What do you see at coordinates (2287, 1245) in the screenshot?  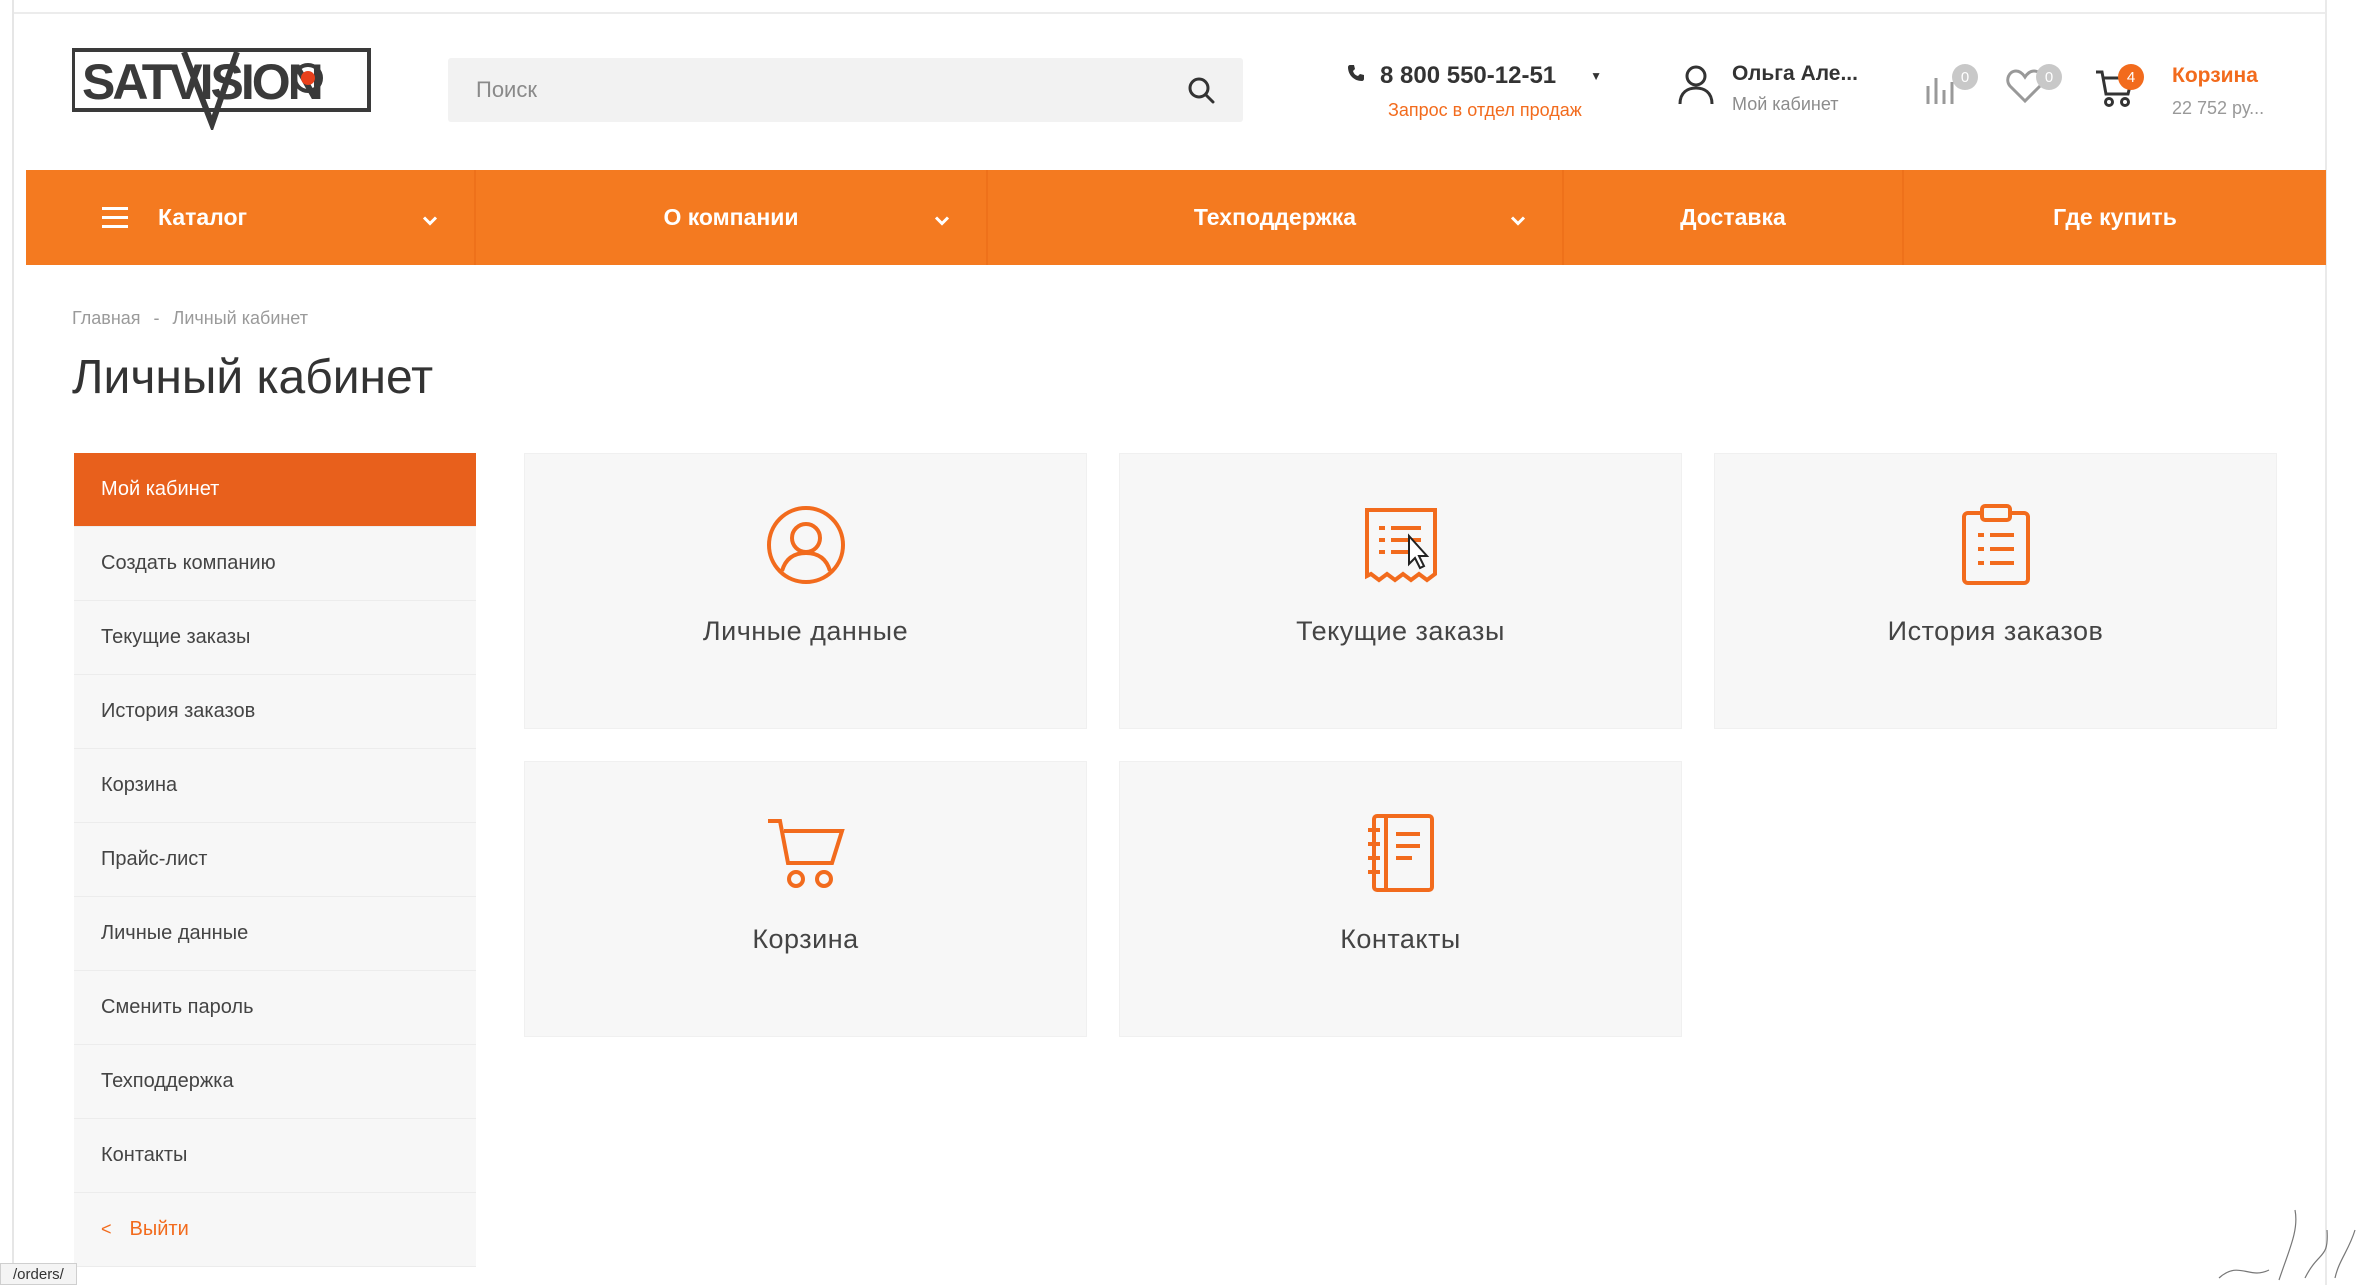 I see `pen-scribble-decoration` at bounding box center [2287, 1245].